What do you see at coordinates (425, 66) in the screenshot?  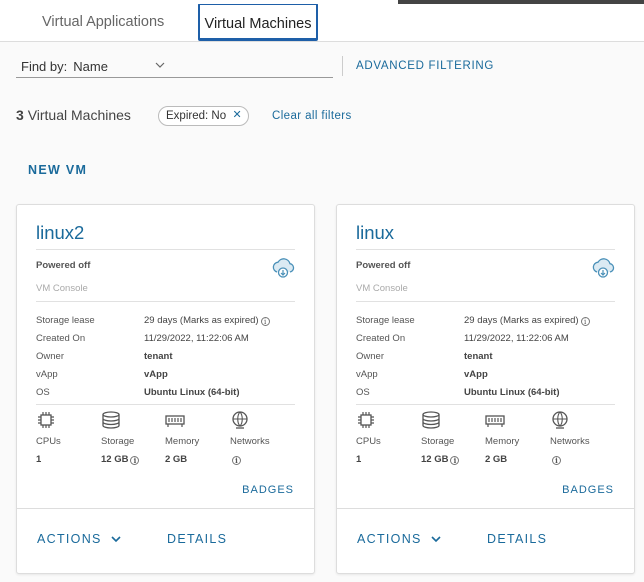 I see `advanced-filtering-link: ADVANCED FILTERING` at bounding box center [425, 66].